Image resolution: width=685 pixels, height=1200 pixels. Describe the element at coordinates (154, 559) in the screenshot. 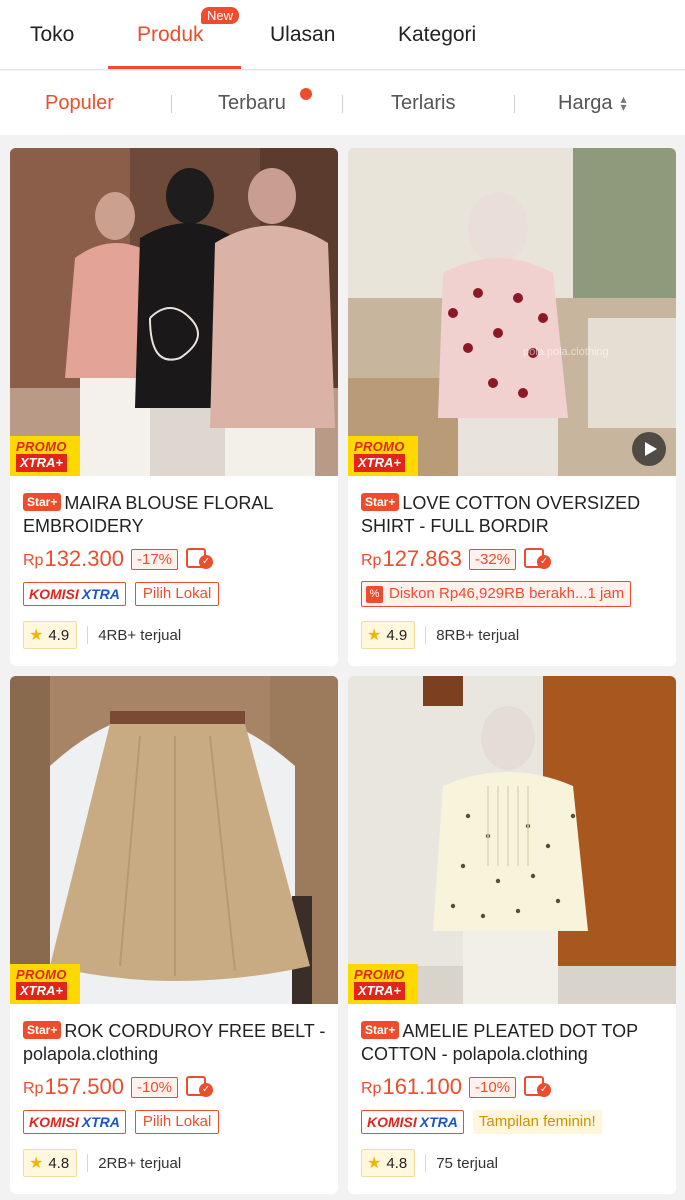

I see `discount-badge: -17%` at that location.